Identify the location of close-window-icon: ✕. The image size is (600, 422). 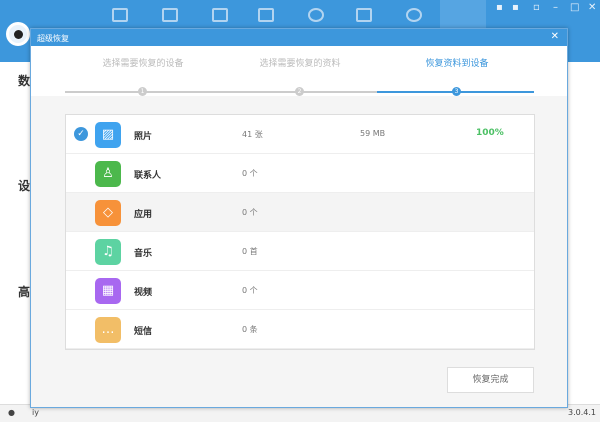
(592, 7).